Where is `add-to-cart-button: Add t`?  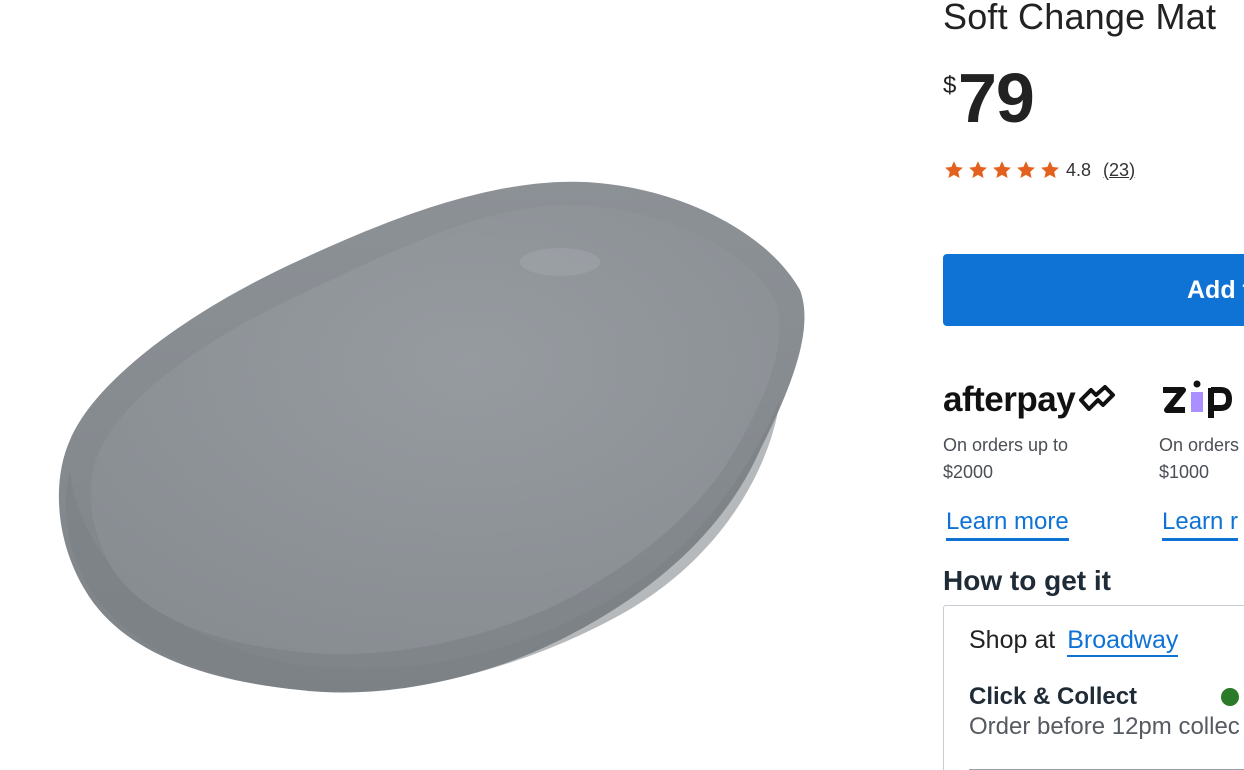 add-to-cart-button: Add t is located at coordinates (1093, 290).